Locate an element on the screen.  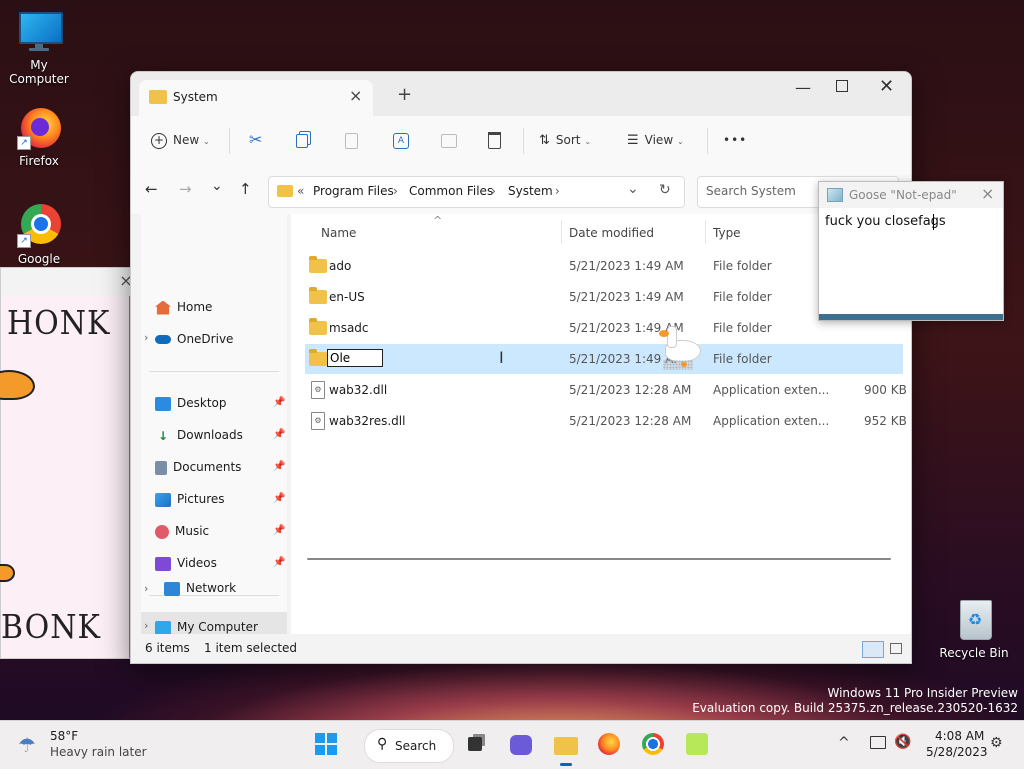
notifications-icon: ⚙ is located at coordinates (996, 743).